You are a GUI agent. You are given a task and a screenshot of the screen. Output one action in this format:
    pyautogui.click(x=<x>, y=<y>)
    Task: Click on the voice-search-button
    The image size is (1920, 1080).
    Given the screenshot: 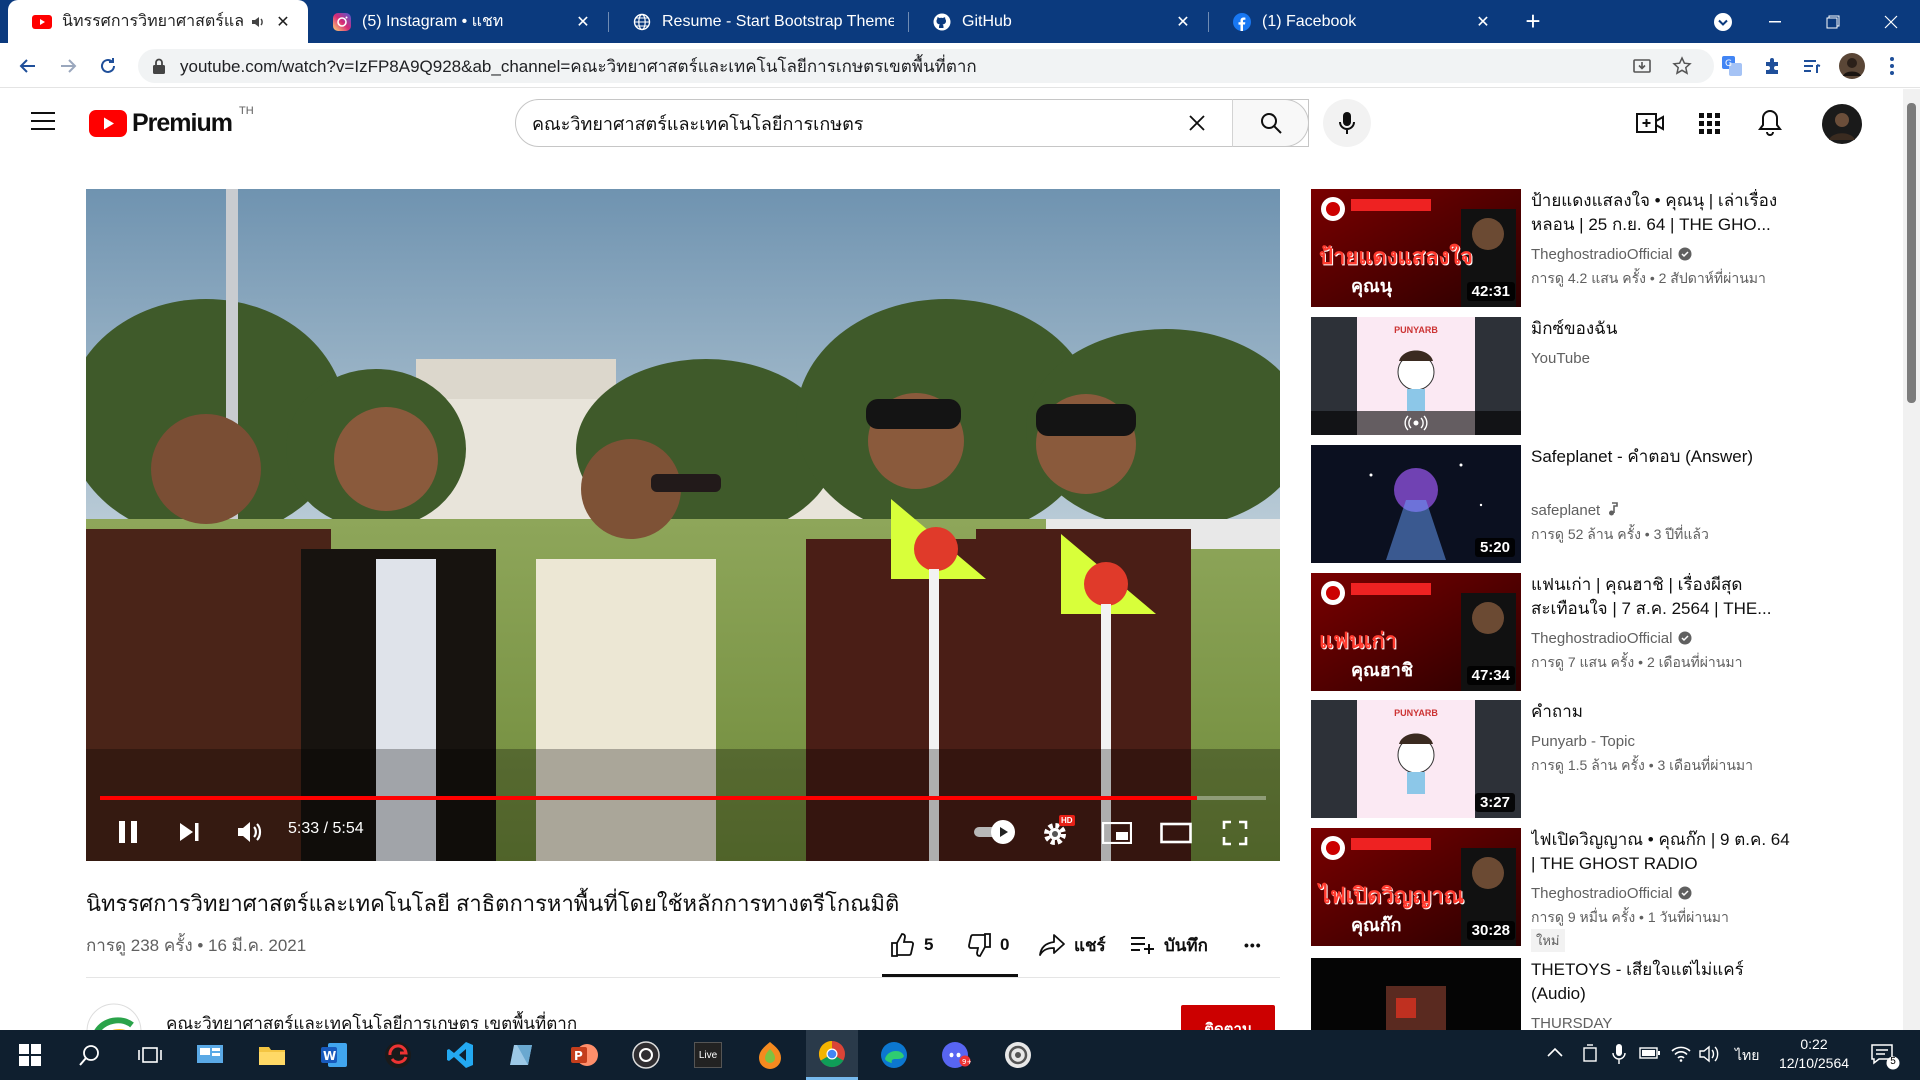 What is the action you would take?
    pyautogui.click(x=1347, y=123)
    